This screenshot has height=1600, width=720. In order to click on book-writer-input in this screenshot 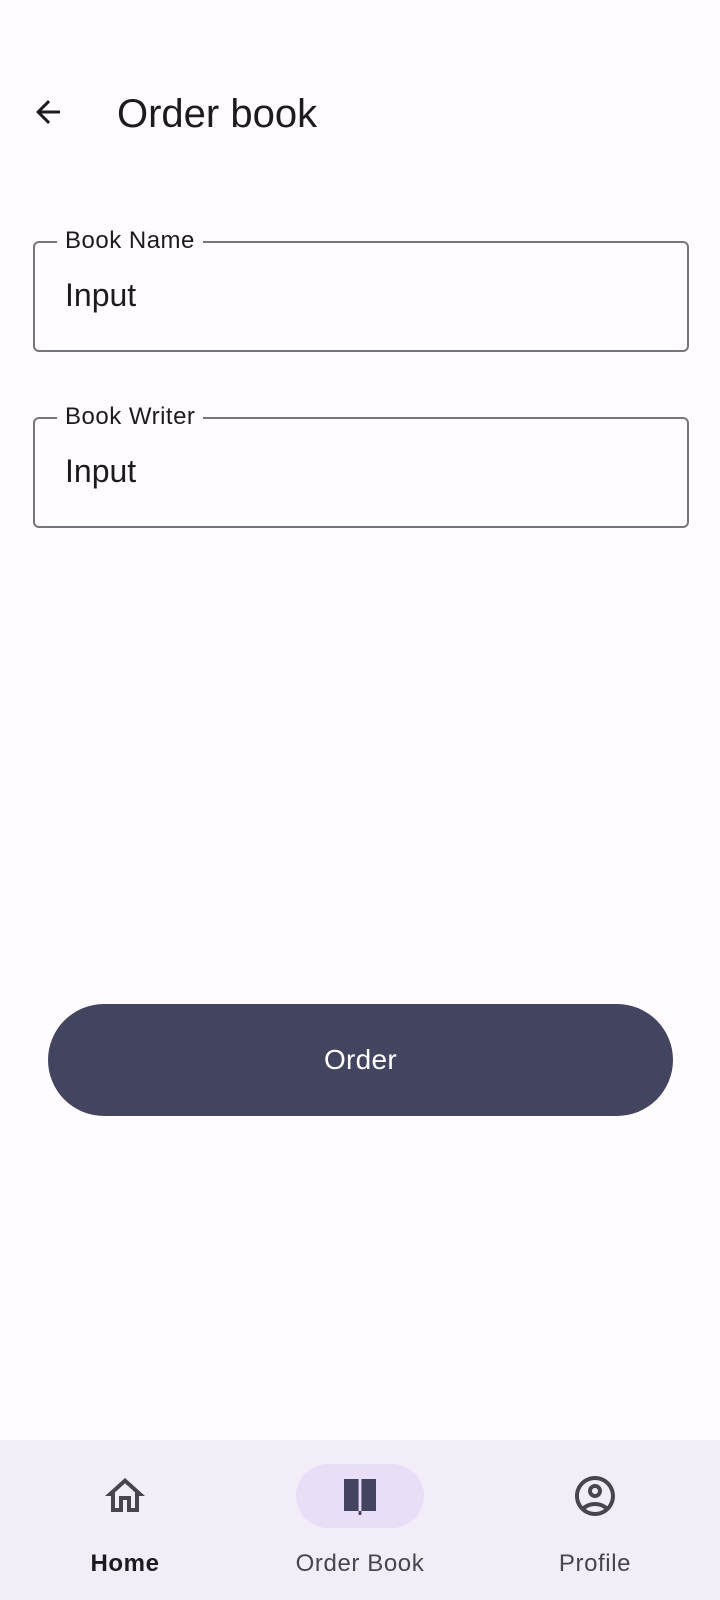, I will do `click(365, 471)`.